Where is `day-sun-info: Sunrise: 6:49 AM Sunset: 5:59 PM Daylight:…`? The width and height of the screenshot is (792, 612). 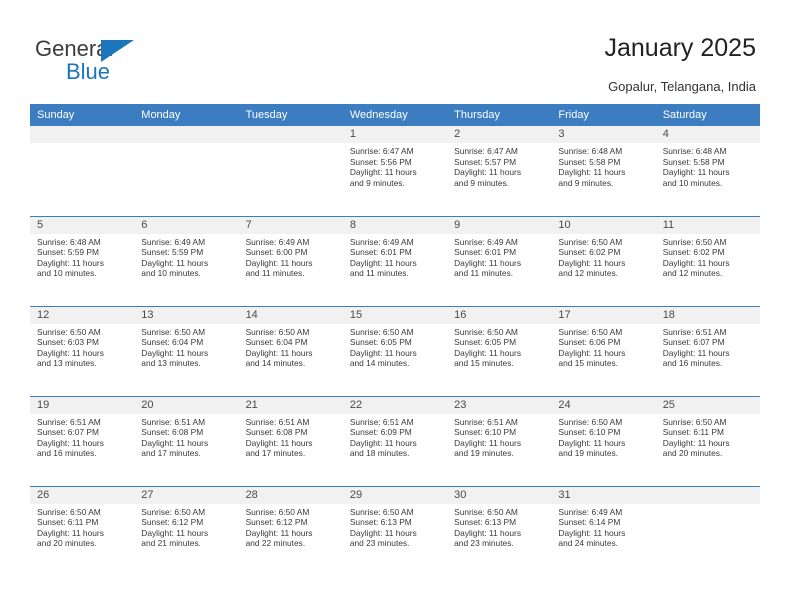 day-sun-info: Sunrise: 6:49 AM Sunset: 5:59 PM Daylight:… is located at coordinates (186, 256).